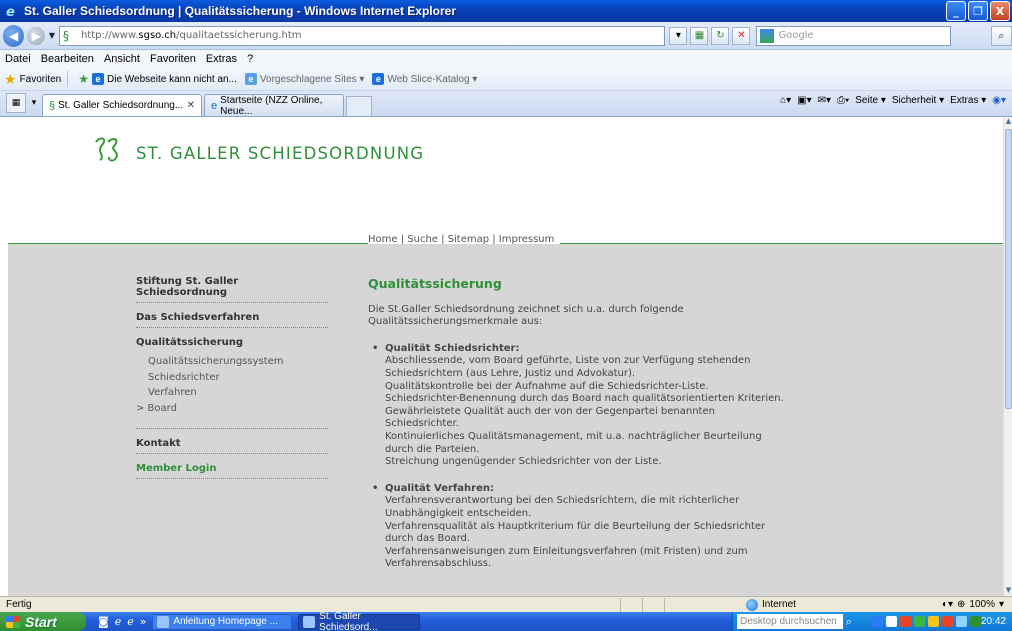 The image size is (1012, 631). I want to click on subnav-item-system: Qualitätssicherungssystem, so click(238, 364).